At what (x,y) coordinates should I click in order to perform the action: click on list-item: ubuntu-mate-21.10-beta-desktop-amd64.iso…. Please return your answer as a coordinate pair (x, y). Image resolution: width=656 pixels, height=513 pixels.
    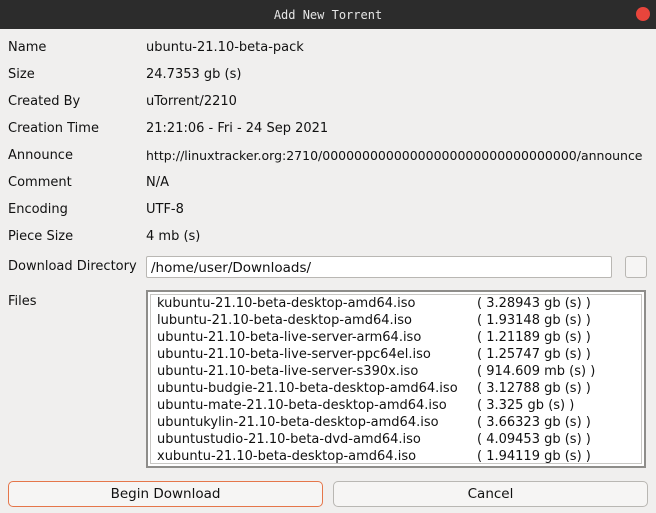
    Looking at the image, I should click on (397, 405).